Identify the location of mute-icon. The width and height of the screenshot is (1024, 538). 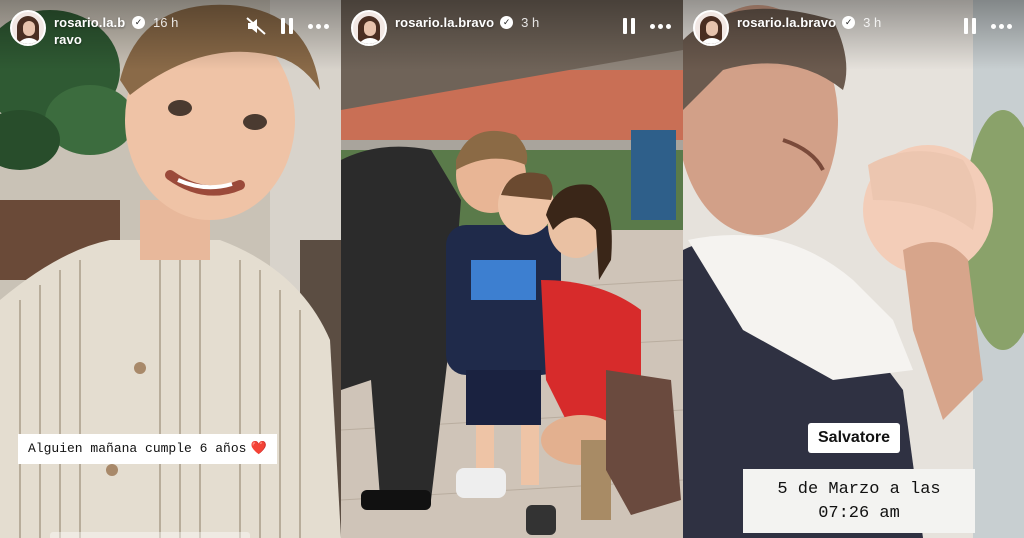
(256, 26).